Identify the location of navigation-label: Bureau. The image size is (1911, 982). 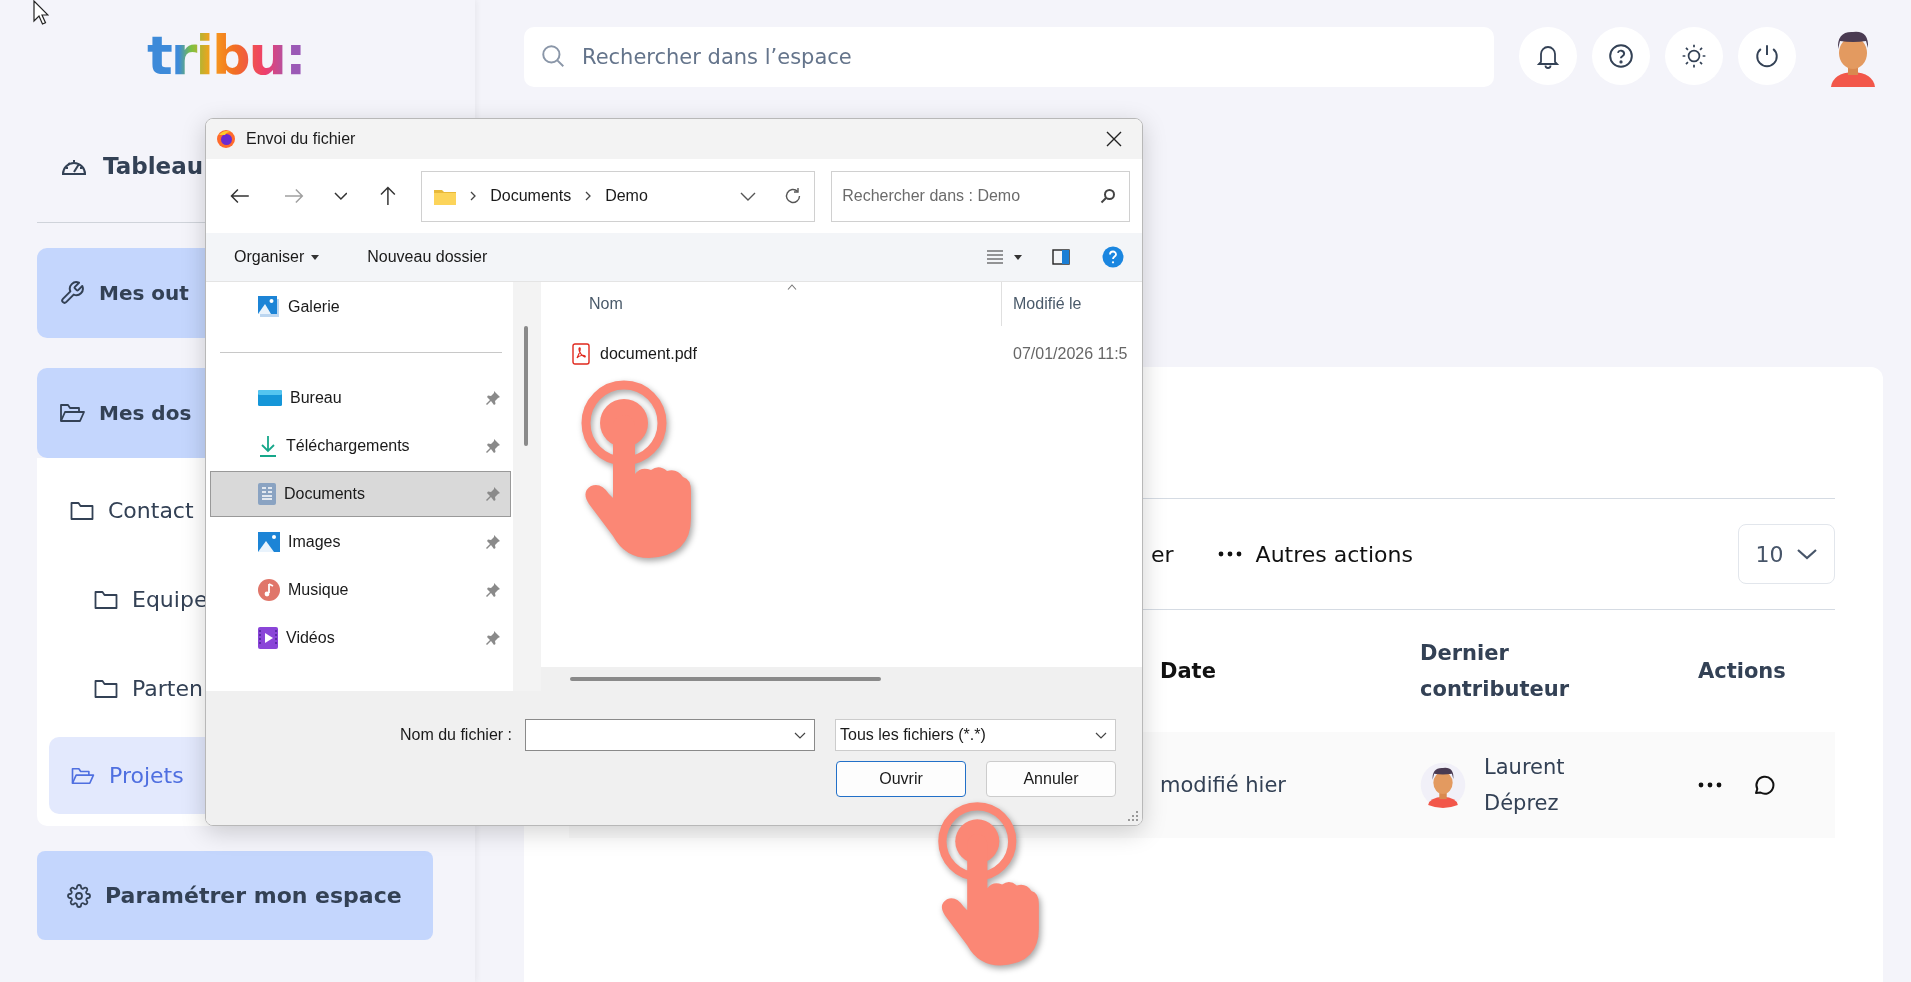
(316, 398).